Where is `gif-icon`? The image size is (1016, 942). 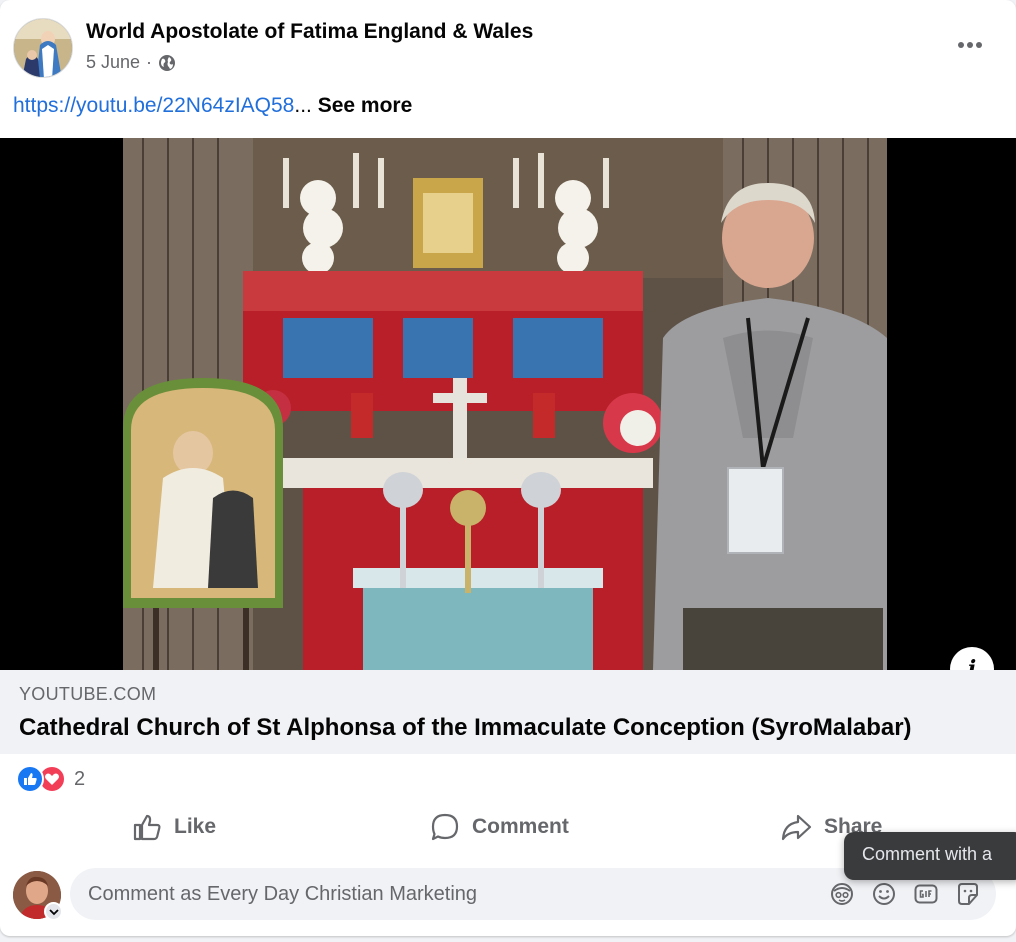 gif-icon is located at coordinates (926, 894).